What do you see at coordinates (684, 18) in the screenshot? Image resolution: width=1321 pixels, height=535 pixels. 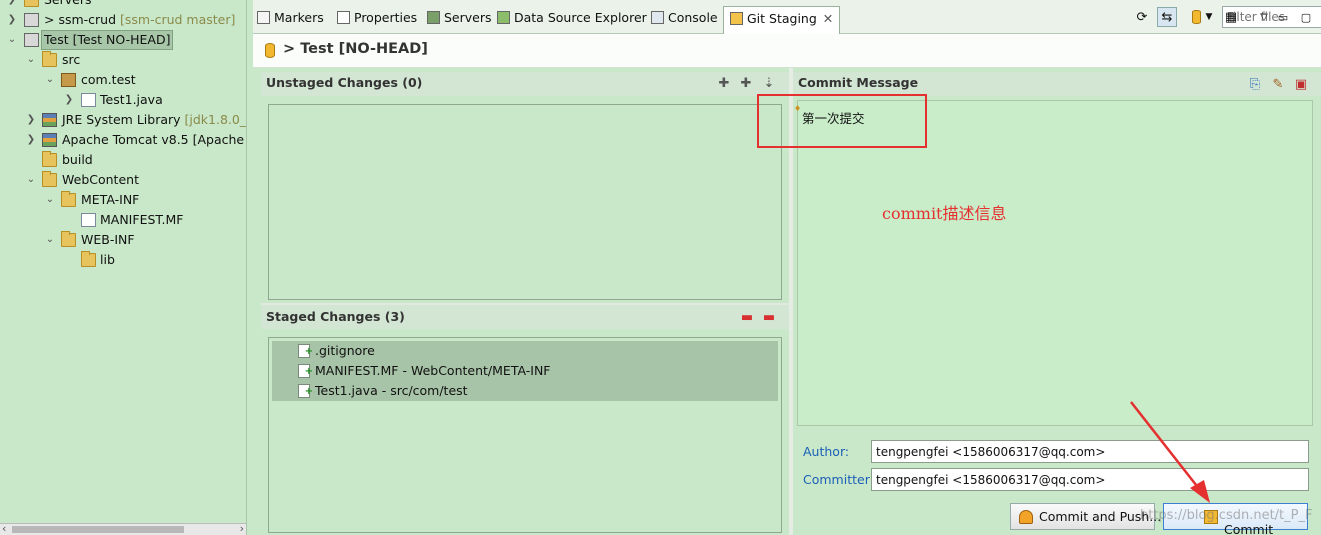 I see `tab-console: Console` at bounding box center [684, 18].